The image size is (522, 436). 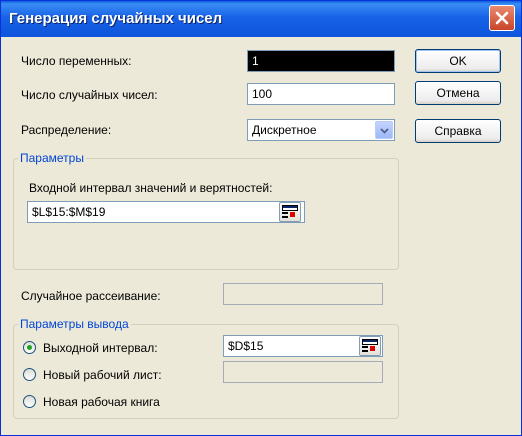 I want to click on random-seed-label: Случайное рассеивание:, so click(x=91, y=296).